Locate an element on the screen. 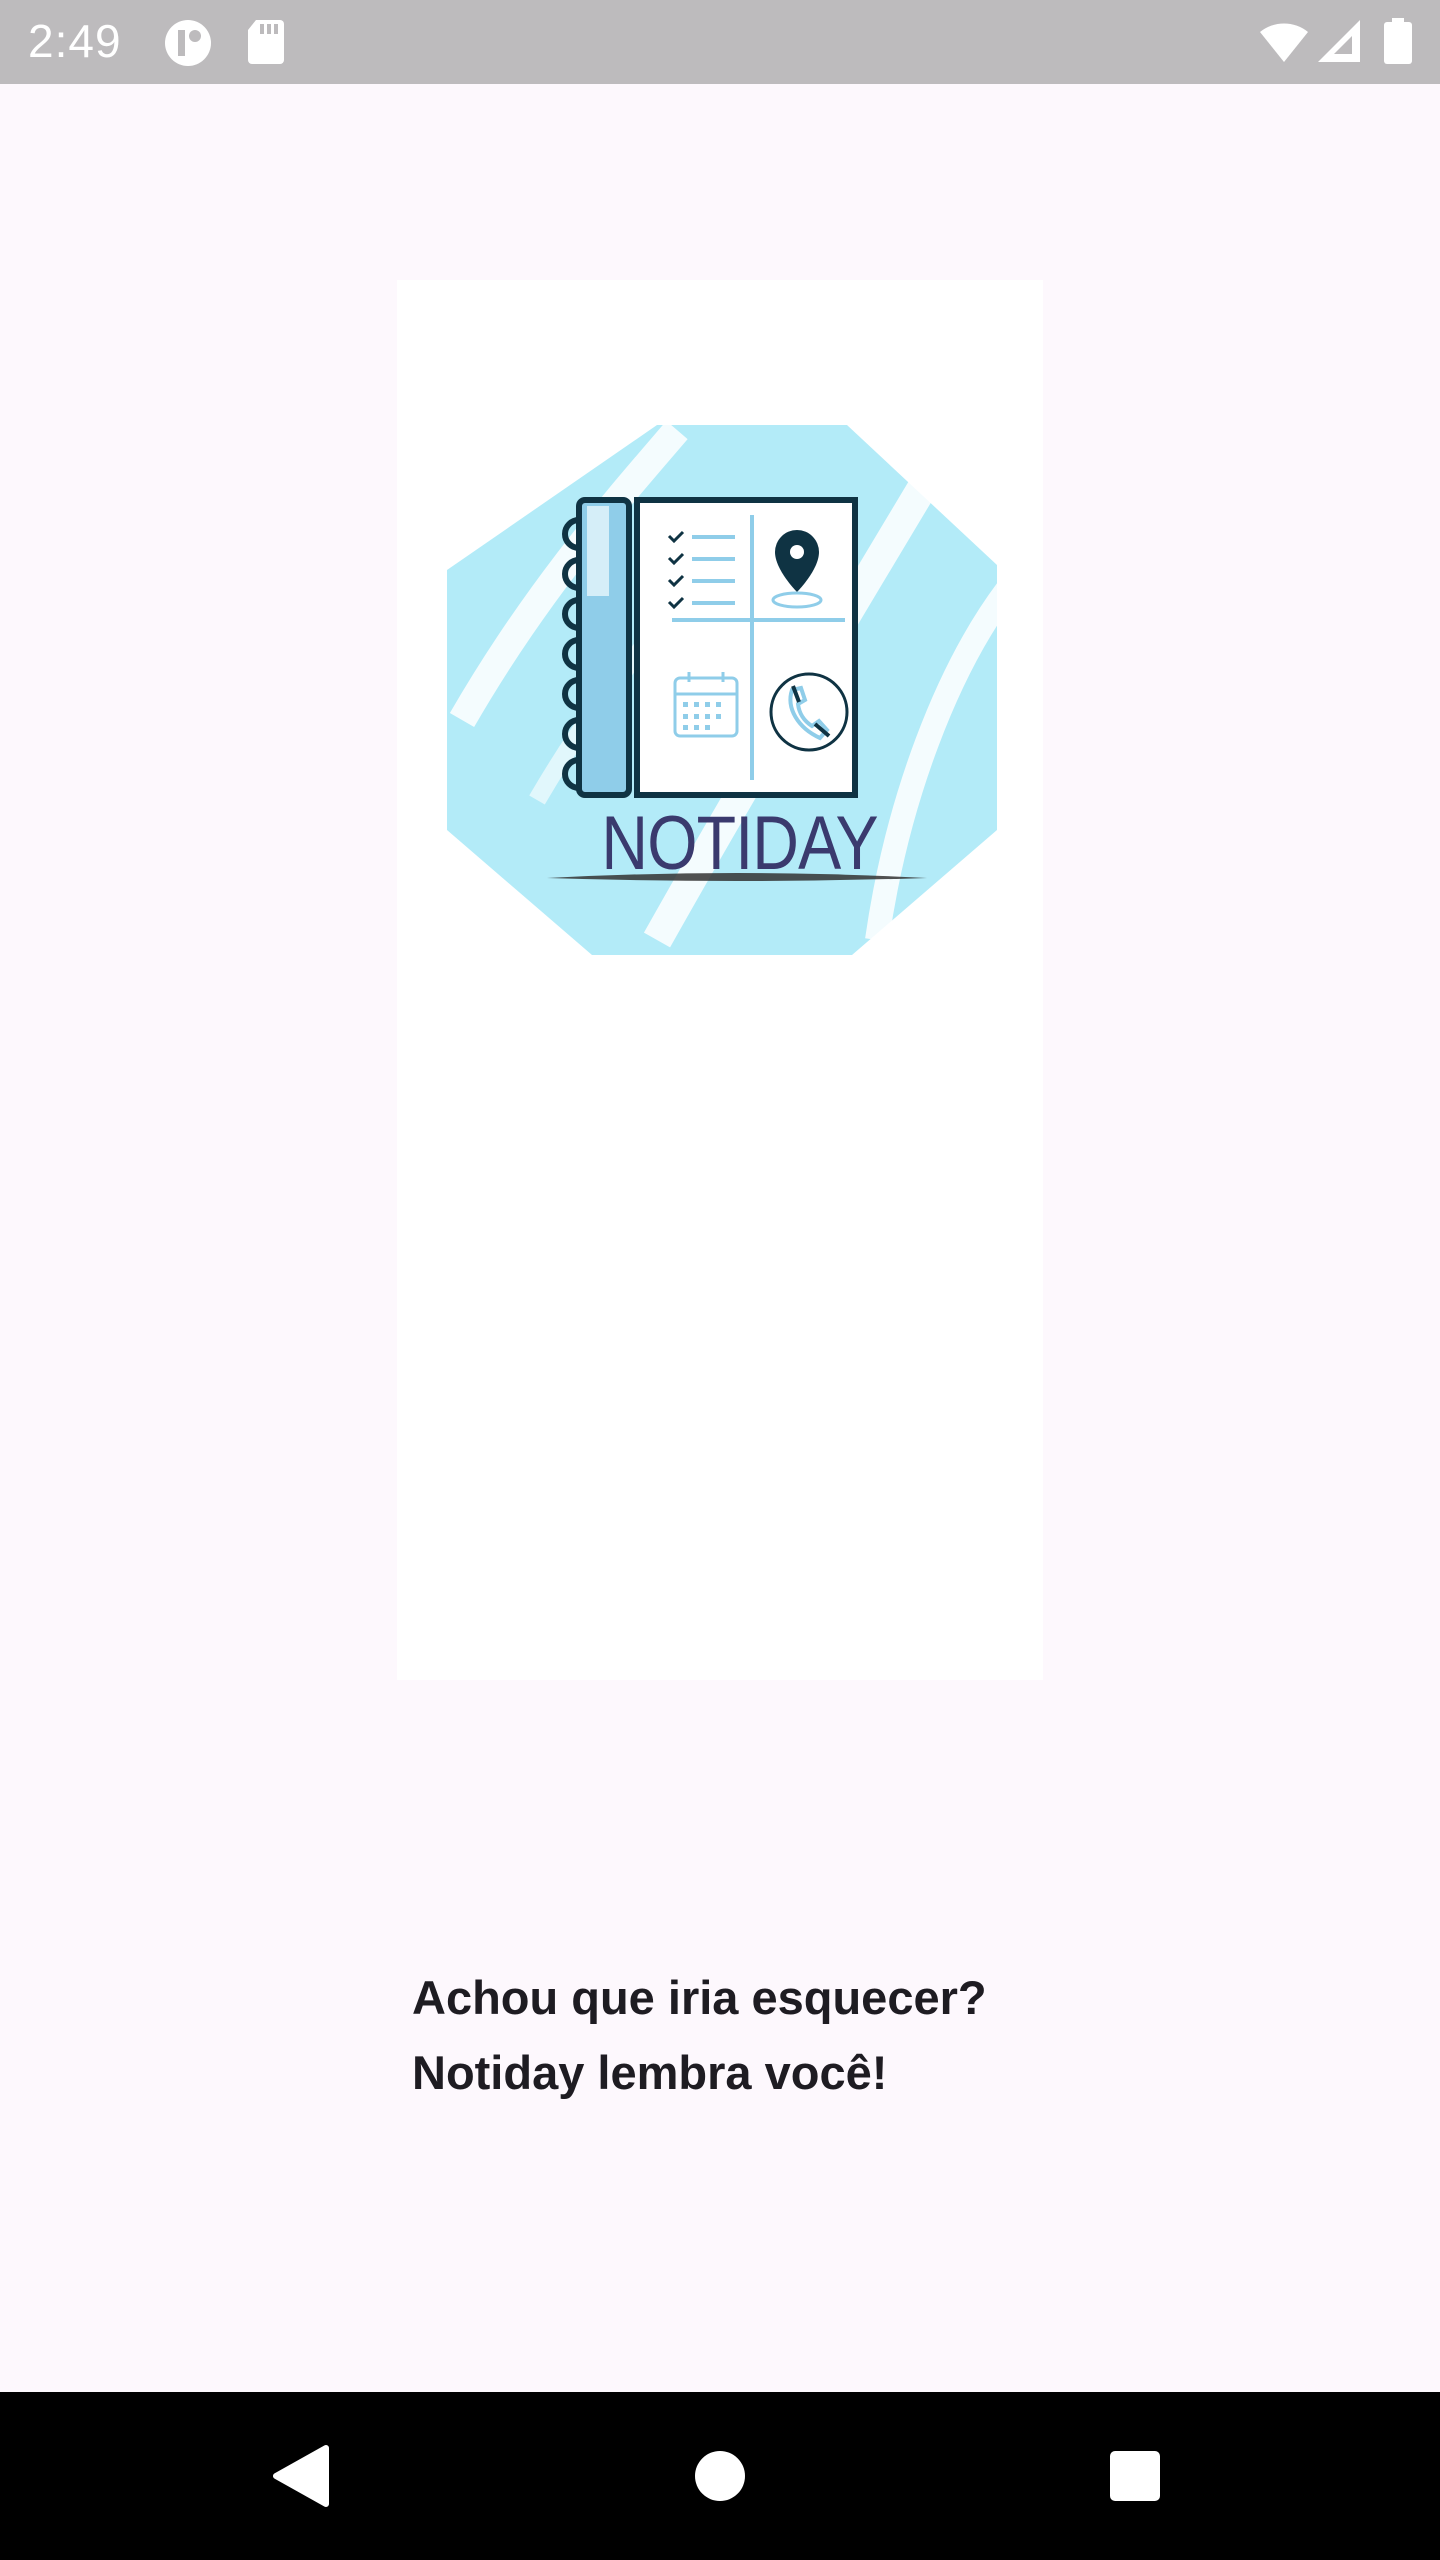  back-button is located at coordinates (300, 2476).